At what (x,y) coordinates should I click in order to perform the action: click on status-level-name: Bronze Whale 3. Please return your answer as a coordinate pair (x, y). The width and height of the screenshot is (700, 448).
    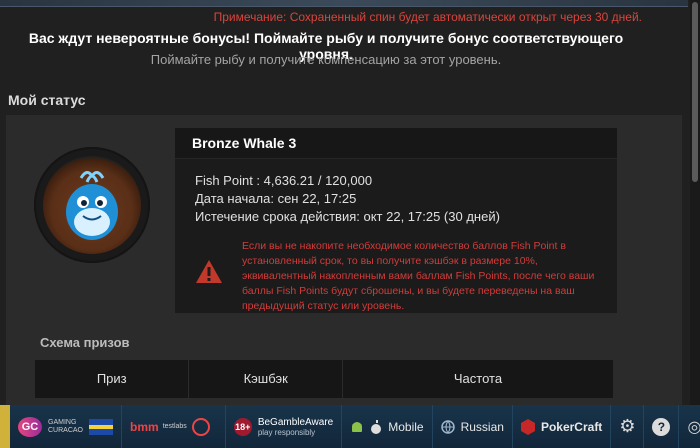
    Looking at the image, I should click on (396, 143).